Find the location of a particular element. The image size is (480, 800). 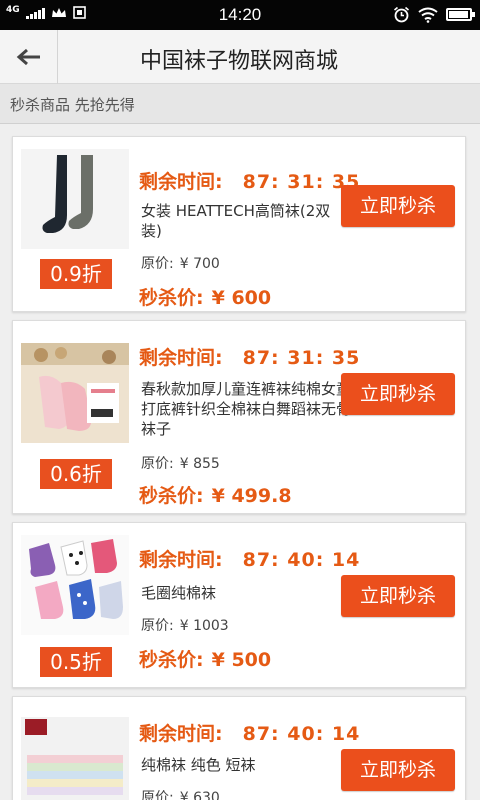

product-name: 纯棉袜 纯色 短袜 is located at coordinates (242, 765).